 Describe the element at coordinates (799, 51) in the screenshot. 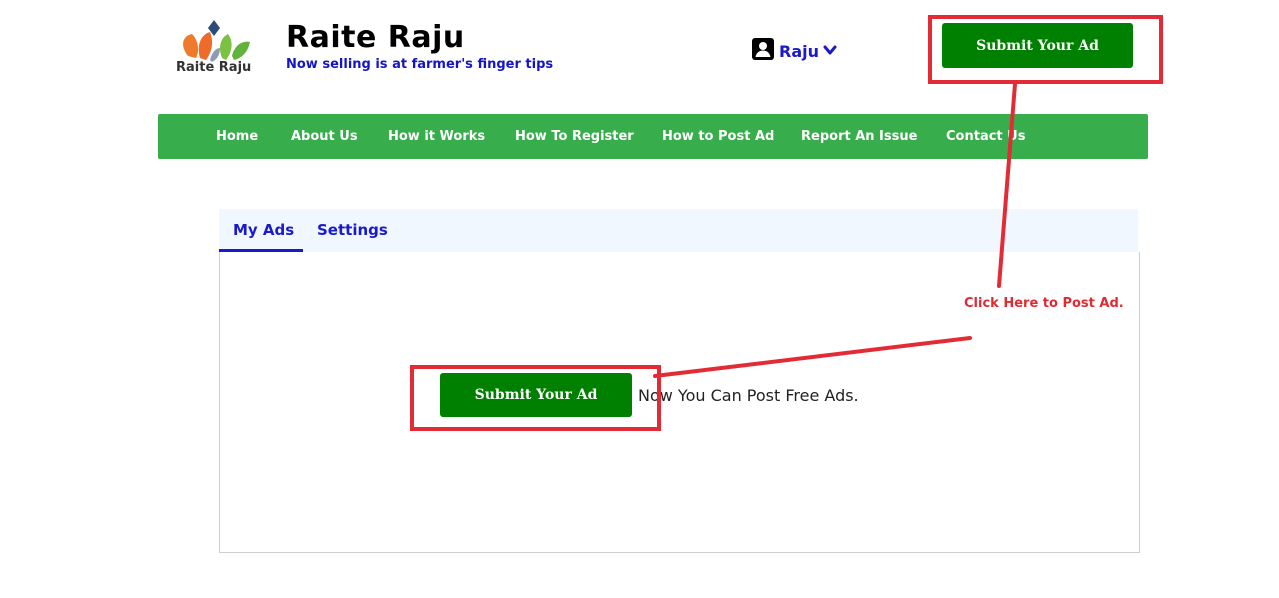

I see `user-name: Raju` at that location.